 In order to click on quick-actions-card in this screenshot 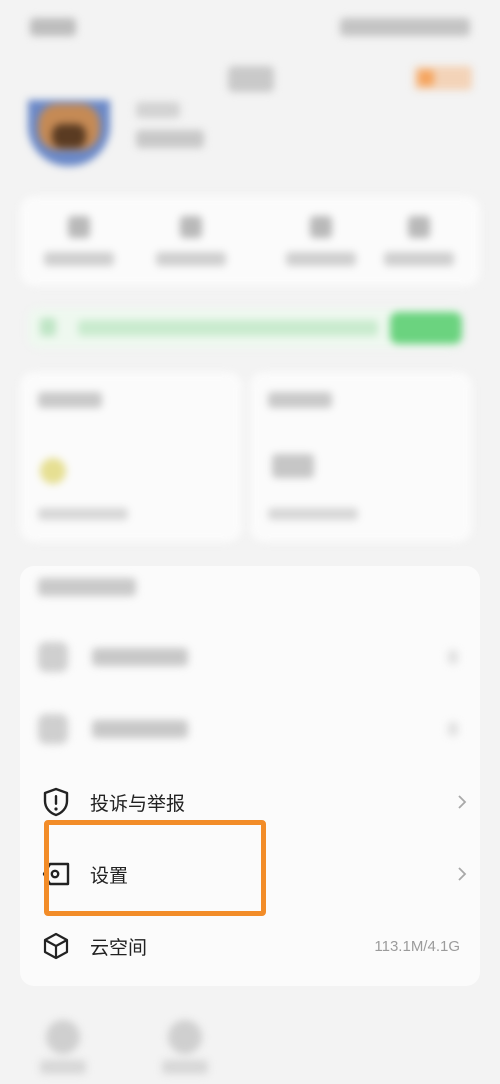, I will do `click(250, 241)`.